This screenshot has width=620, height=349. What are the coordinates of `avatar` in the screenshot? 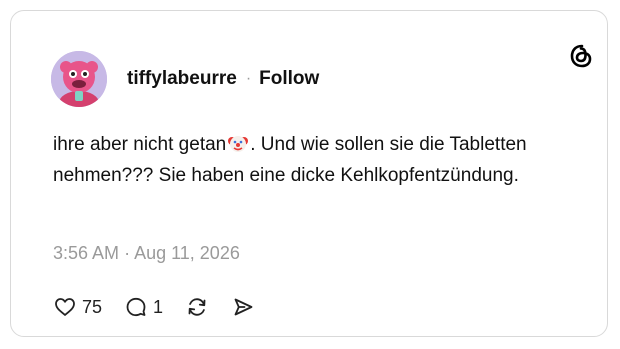 It's located at (79, 79).